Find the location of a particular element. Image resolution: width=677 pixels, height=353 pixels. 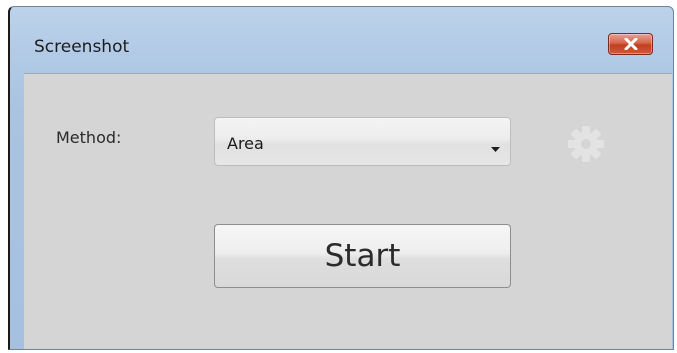

close-button is located at coordinates (630, 44).